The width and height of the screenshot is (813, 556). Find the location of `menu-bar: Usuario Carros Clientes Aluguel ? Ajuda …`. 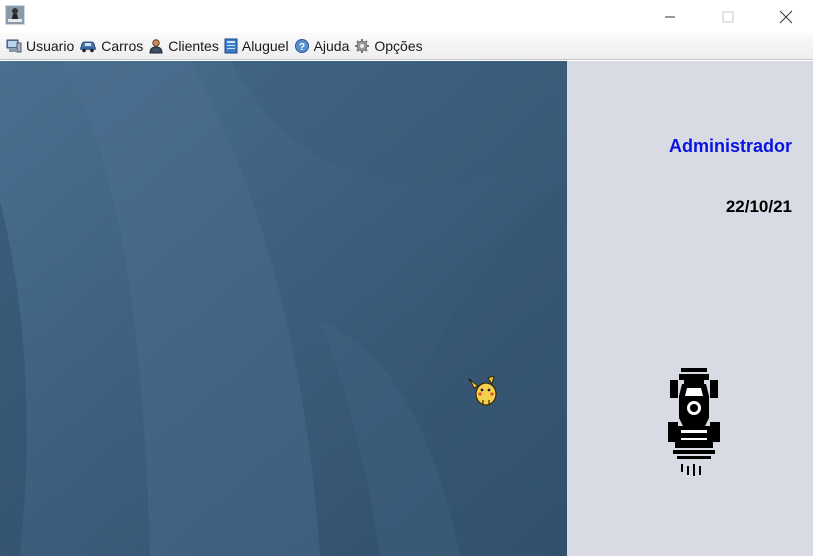

menu-bar: Usuario Carros Clientes Aluguel ? Ajuda … is located at coordinates (406, 46).